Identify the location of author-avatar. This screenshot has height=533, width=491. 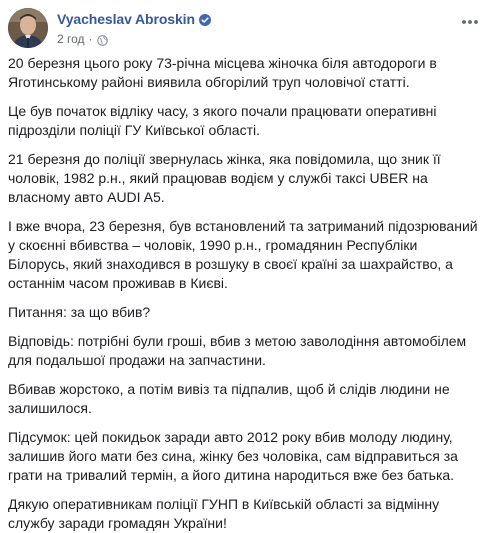
(28, 28).